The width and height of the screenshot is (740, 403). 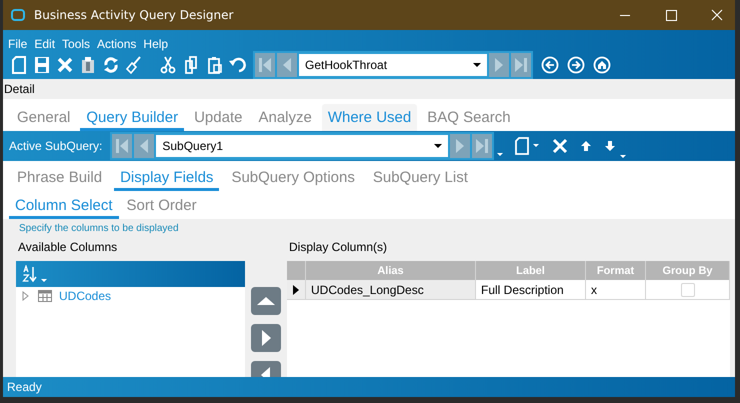 I want to click on checkbox, so click(x=687, y=289).